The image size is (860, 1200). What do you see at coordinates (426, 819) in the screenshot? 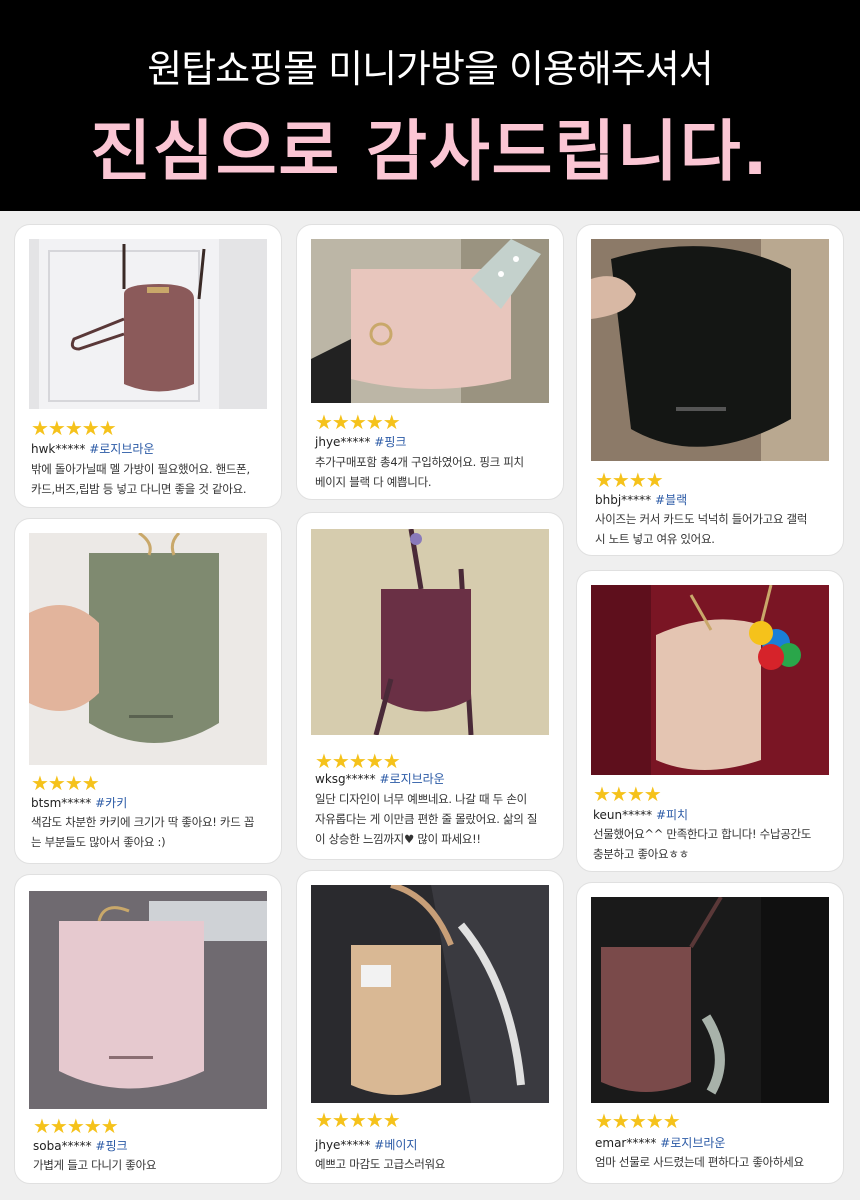
I see `review-line: 자유롭다는 게 이만큼 편한 줄 몰랐어요. 삶의 질` at bounding box center [426, 819].